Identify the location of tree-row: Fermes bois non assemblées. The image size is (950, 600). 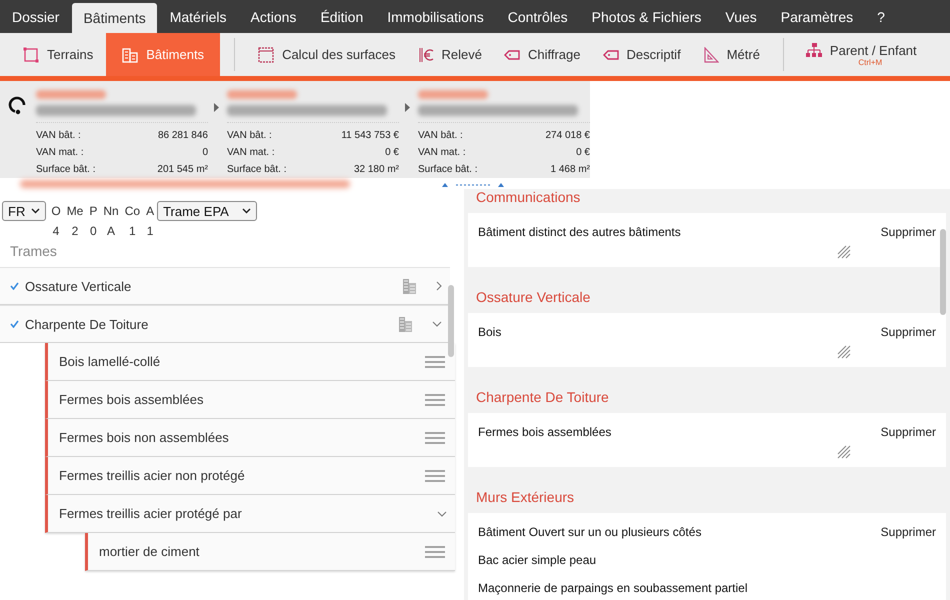
(250, 438).